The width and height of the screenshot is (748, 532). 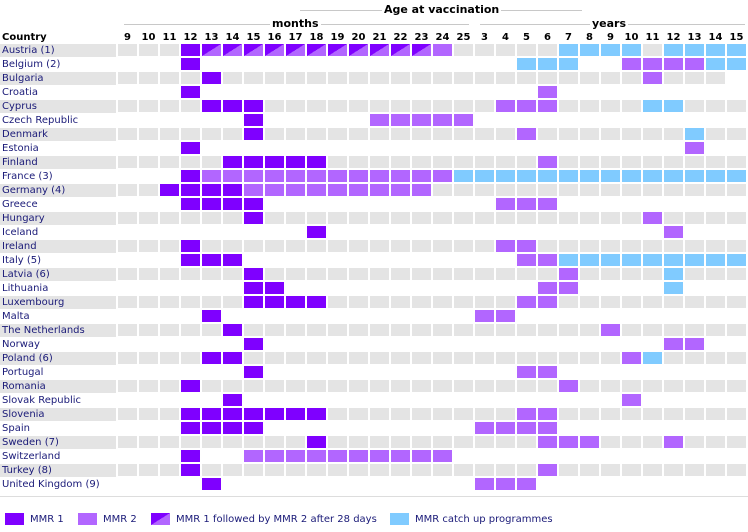 What do you see at coordinates (58, 176) in the screenshot?
I see `country-label: France (3)` at bounding box center [58, 176].